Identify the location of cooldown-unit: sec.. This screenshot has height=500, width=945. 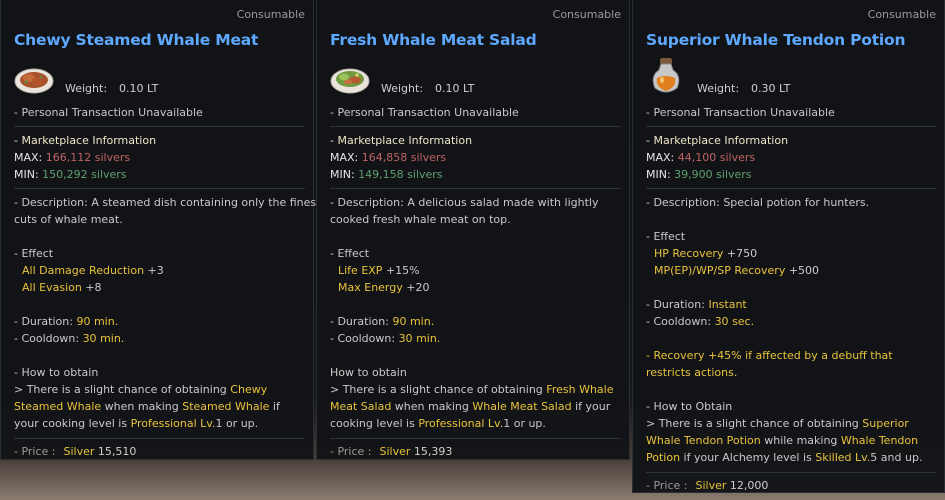
(743, 321).